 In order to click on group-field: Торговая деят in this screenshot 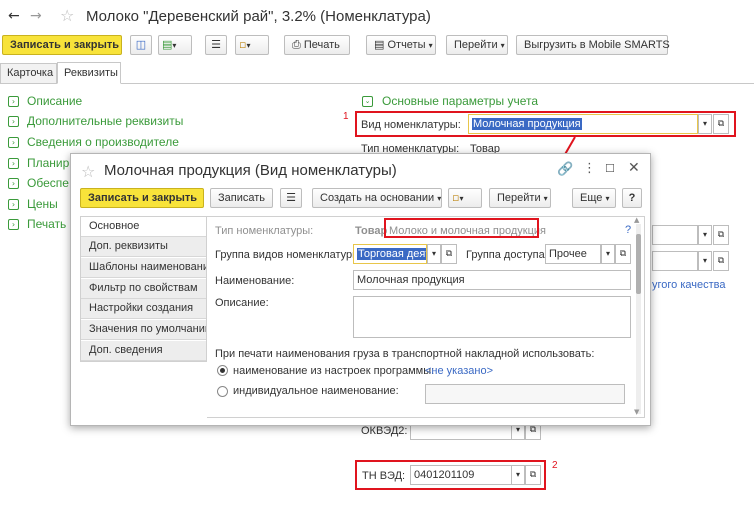, I will do `click(390, 254)`.